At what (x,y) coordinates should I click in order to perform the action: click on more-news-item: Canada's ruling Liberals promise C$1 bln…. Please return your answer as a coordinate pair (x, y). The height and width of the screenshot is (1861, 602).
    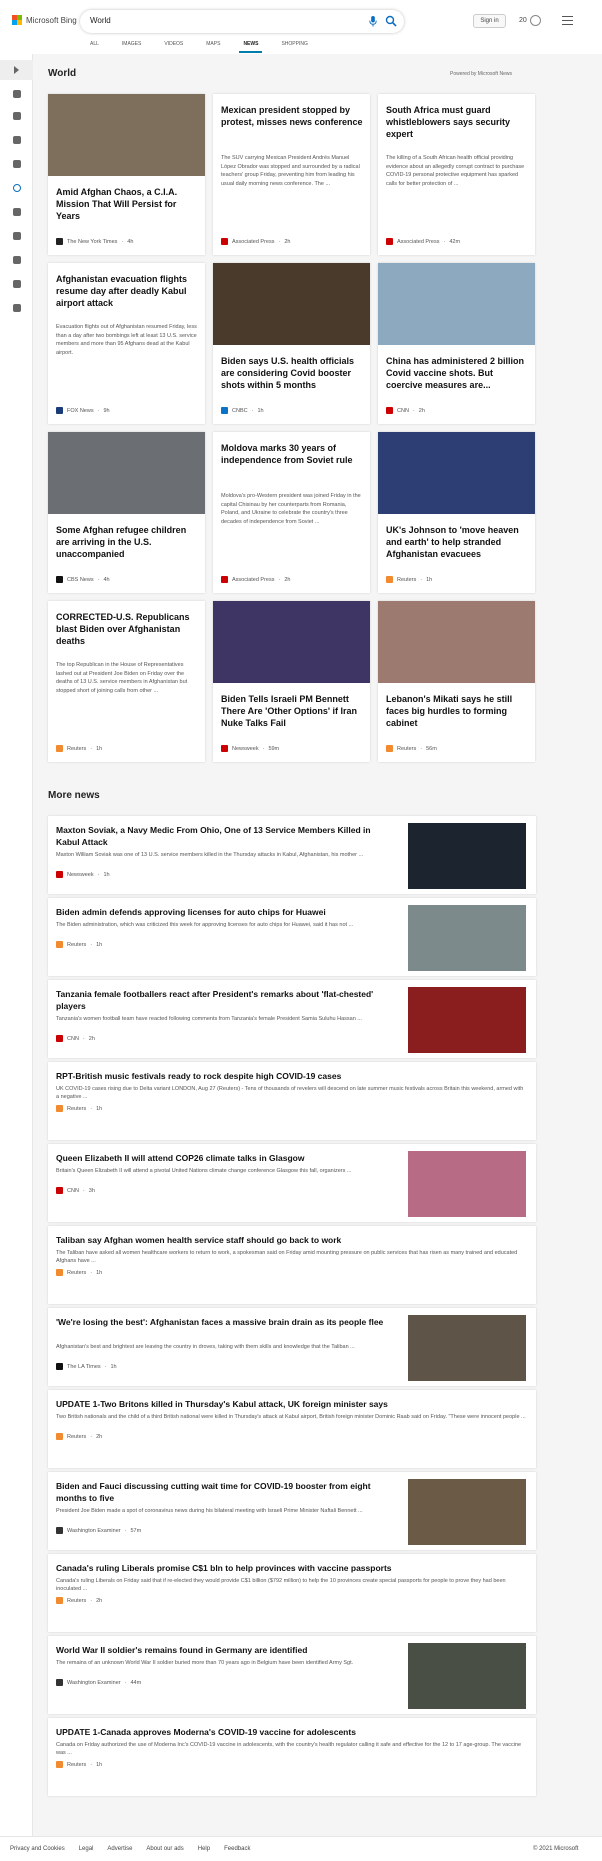
    Looking at the image, I should click on (292, 1593).